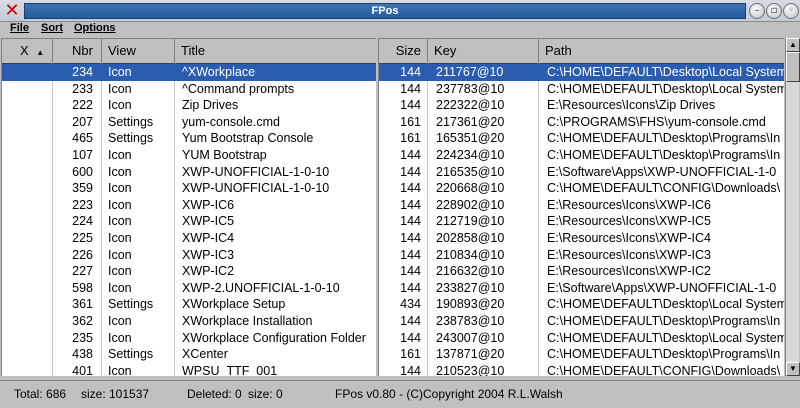  I want to click on left-title-cell: XWP-UNOFFICIAL-1-0-10, so click(256, 171).